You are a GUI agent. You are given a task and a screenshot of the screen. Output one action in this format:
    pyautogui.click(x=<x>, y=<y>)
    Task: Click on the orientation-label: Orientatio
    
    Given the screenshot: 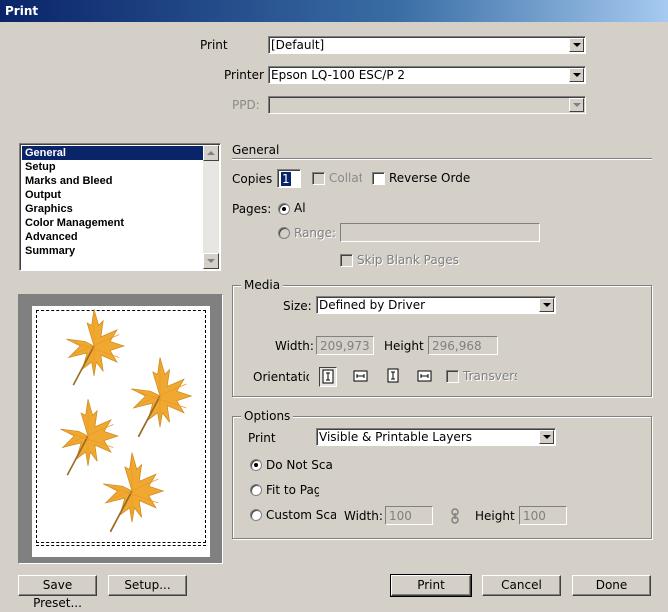 What is the action you would take?
    pyautogui.click(x=281, y=377)
    